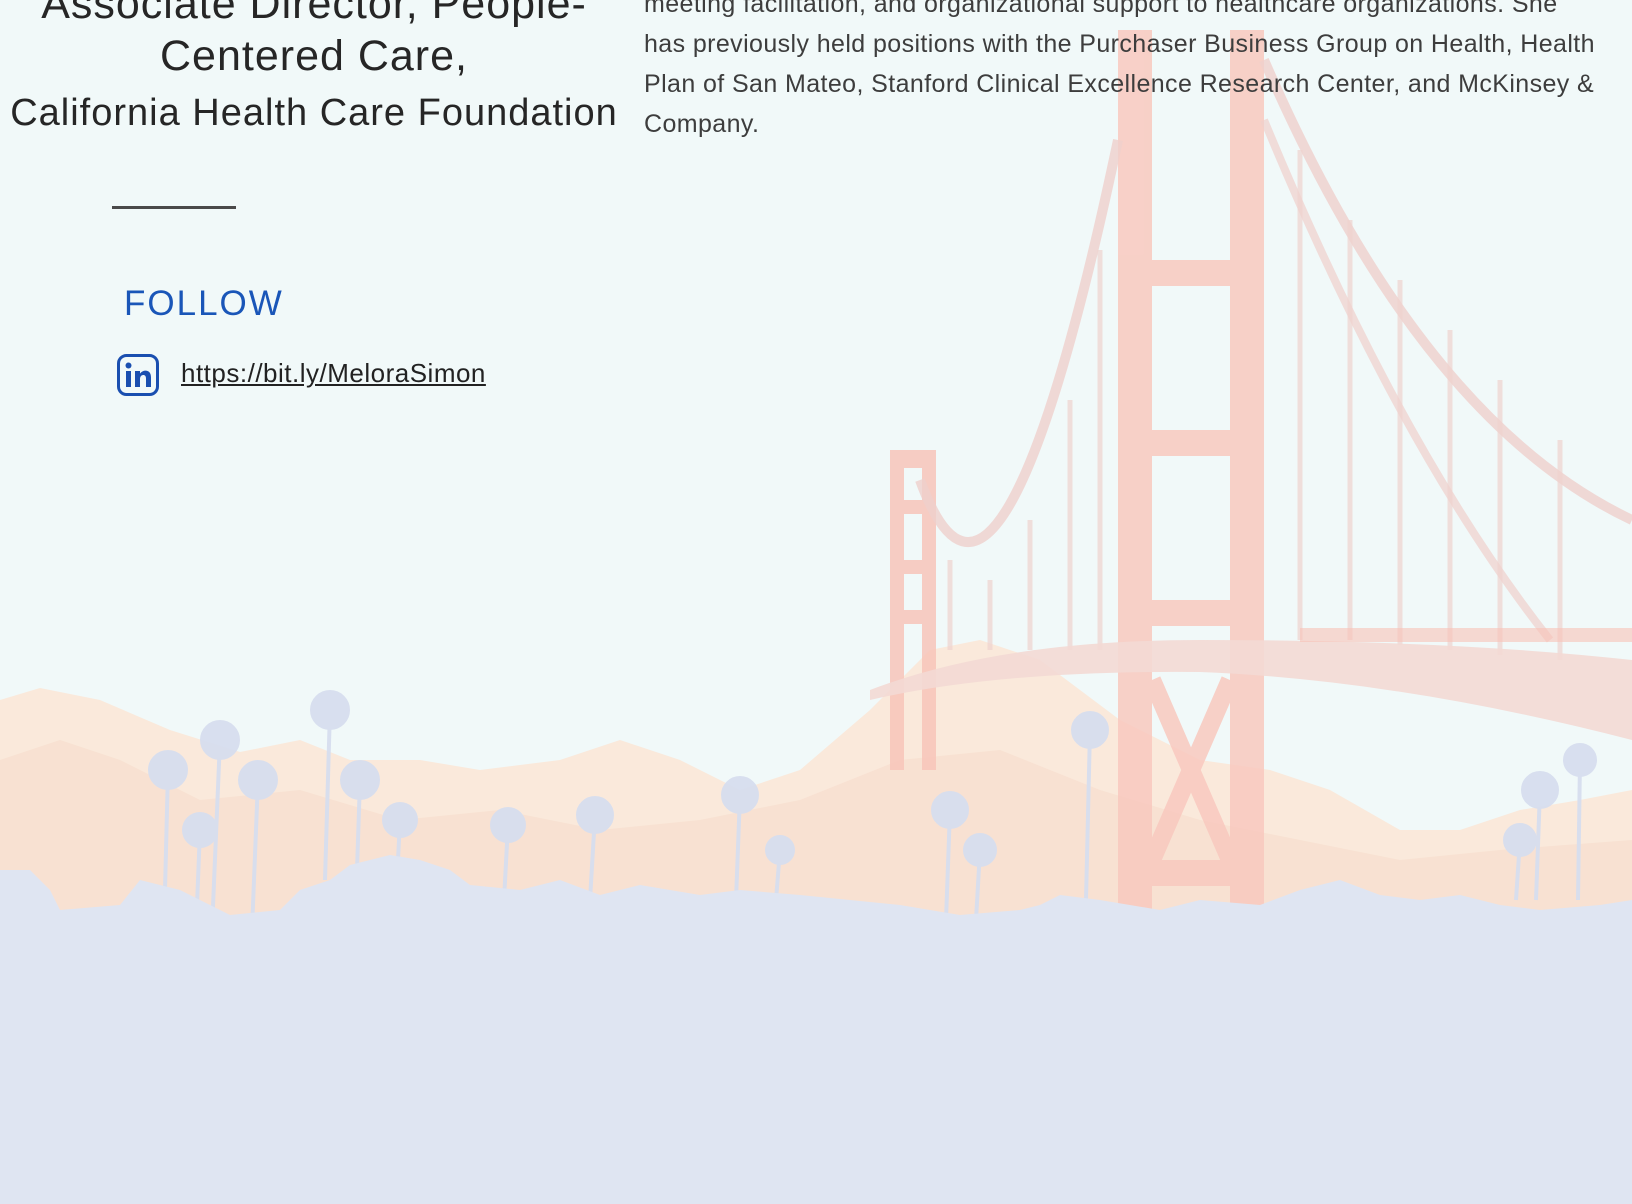 This screenshot has width=1632, height=1204. Describe the element at coordinates (314, 113) in the screenshot. I see `organization-name: California Health Care Foundation` at that location.